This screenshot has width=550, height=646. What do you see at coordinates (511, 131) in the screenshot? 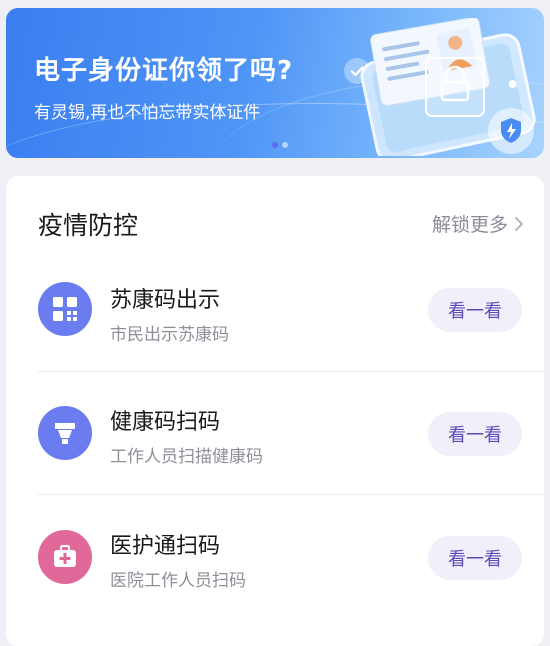
I see `shield-bolt-icon` at bounding box center [511, 131].